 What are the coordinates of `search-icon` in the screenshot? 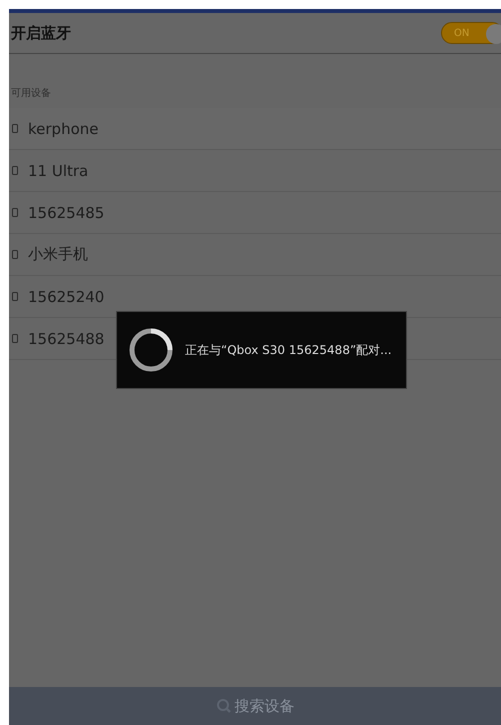 It's located at (224, 706).